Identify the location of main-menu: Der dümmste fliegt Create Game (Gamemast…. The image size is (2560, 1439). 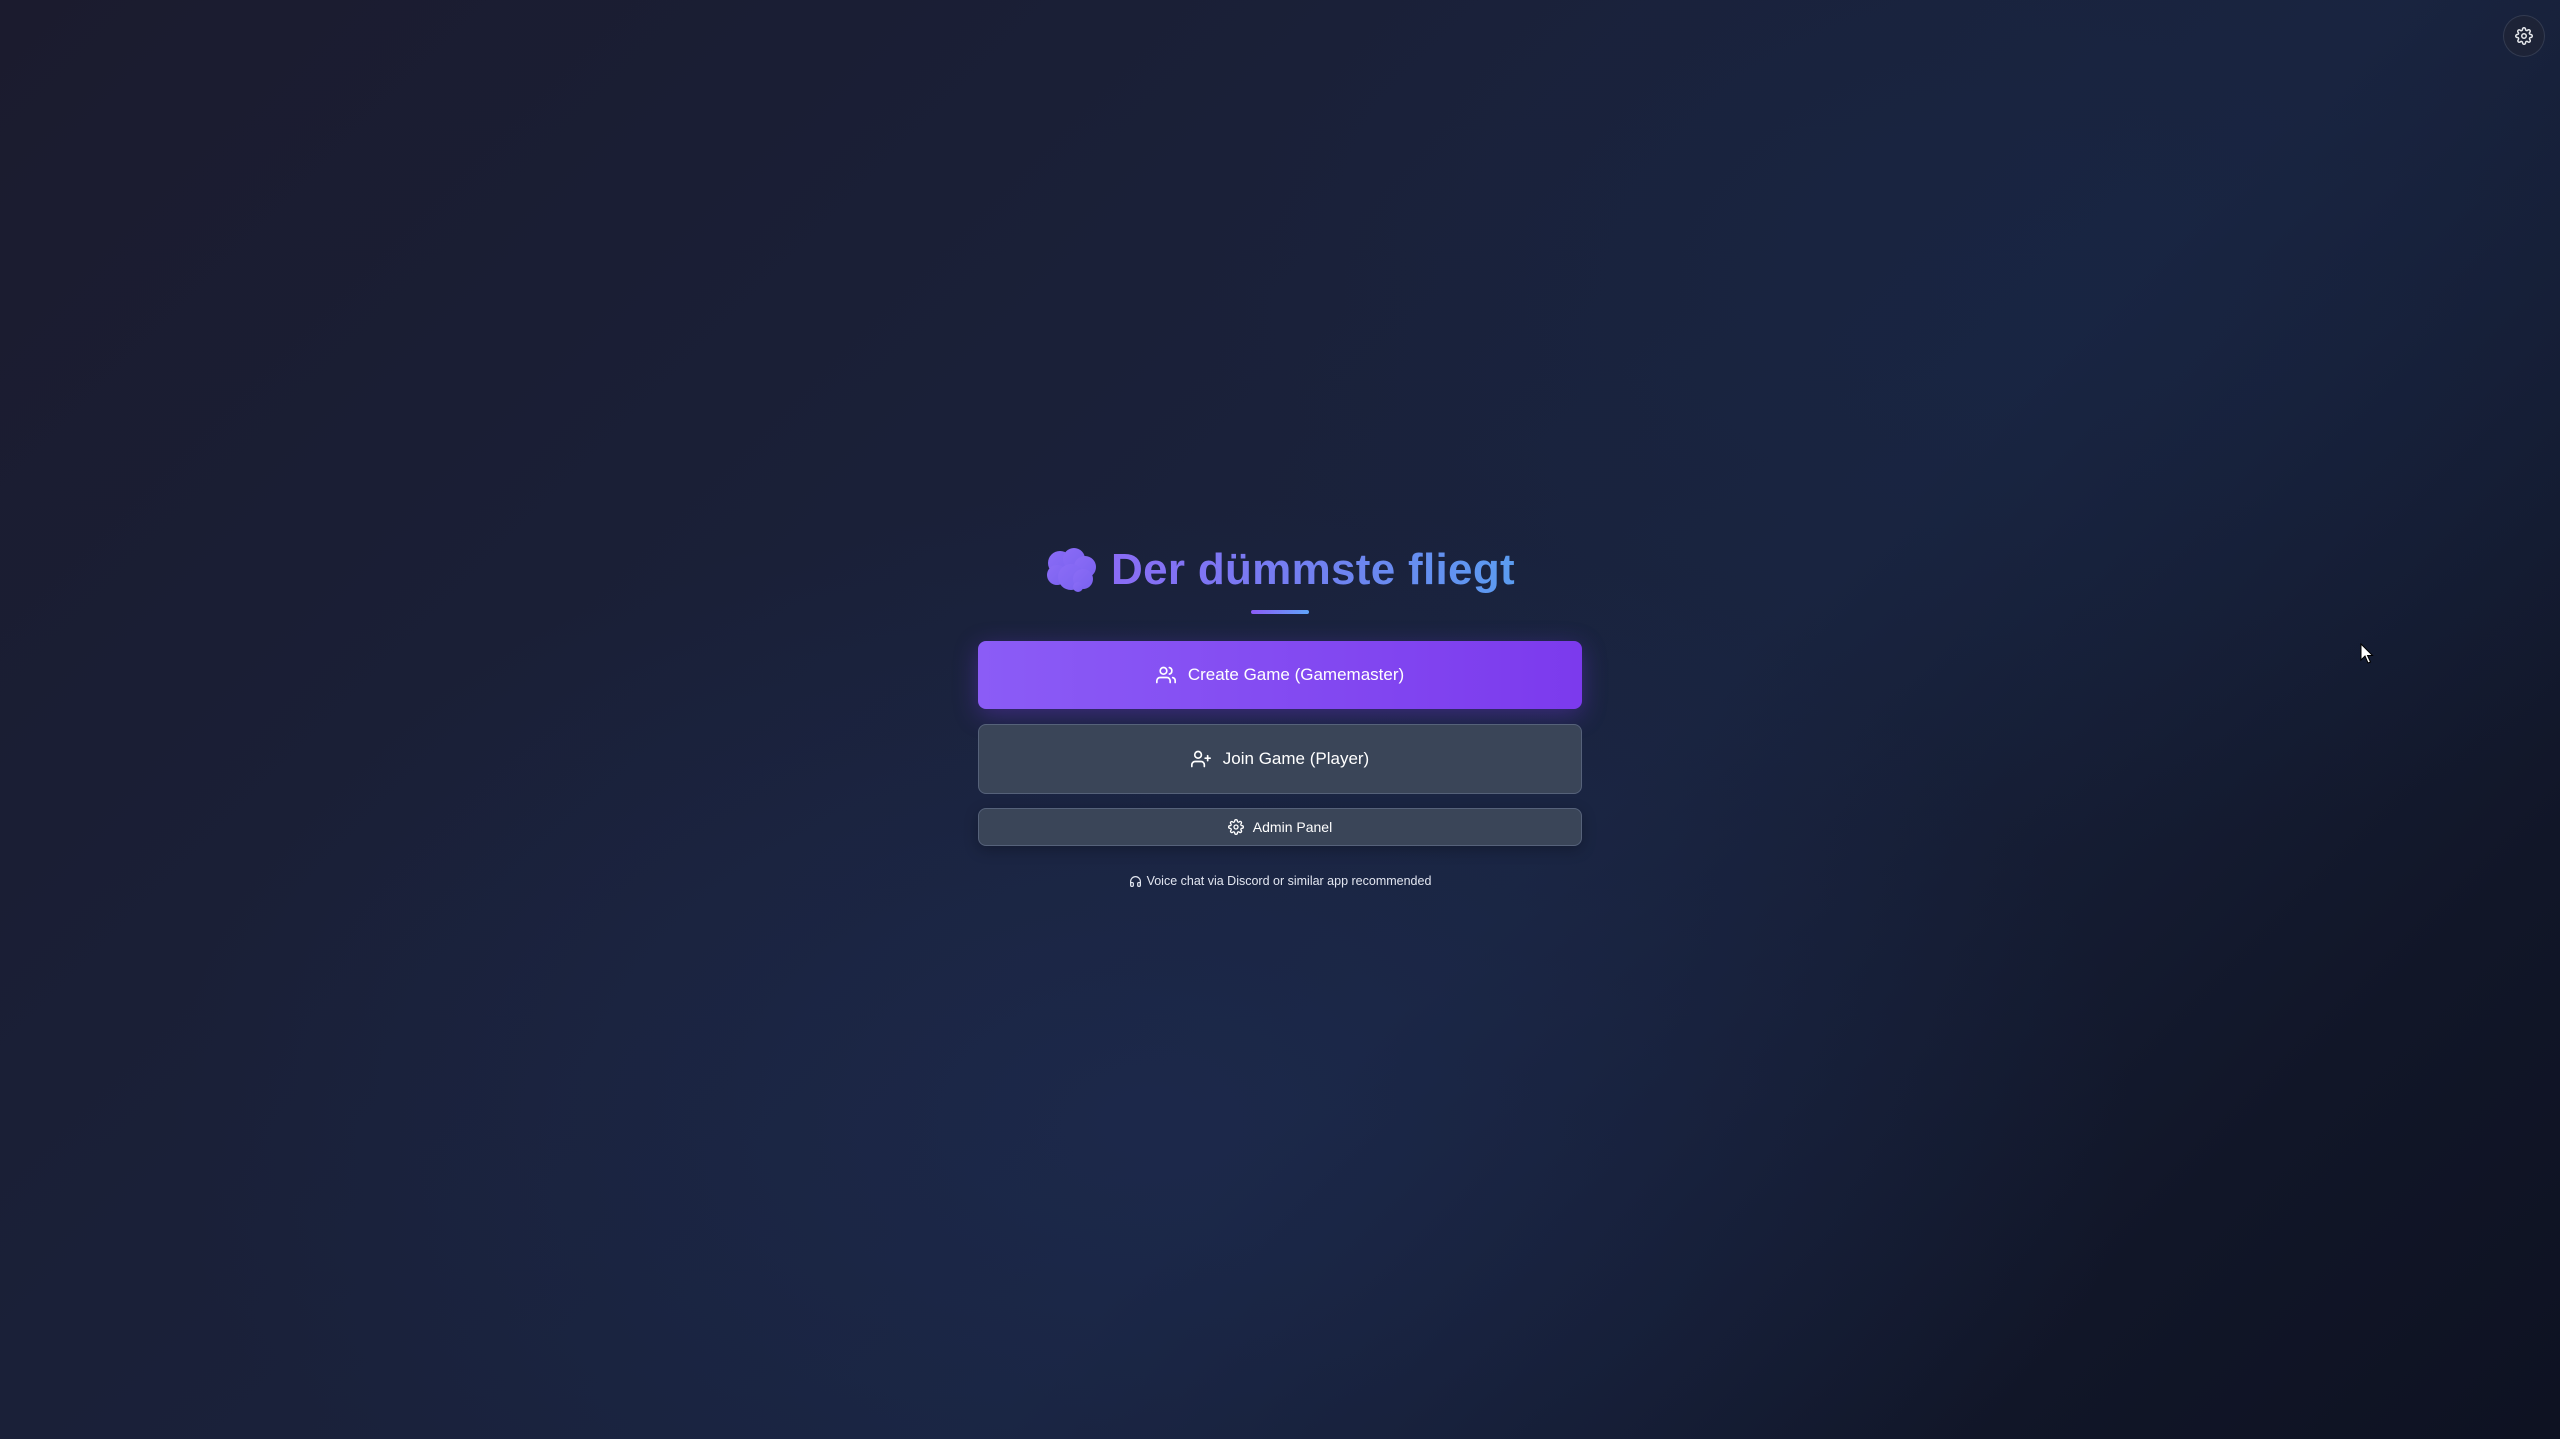
(1280, 714).